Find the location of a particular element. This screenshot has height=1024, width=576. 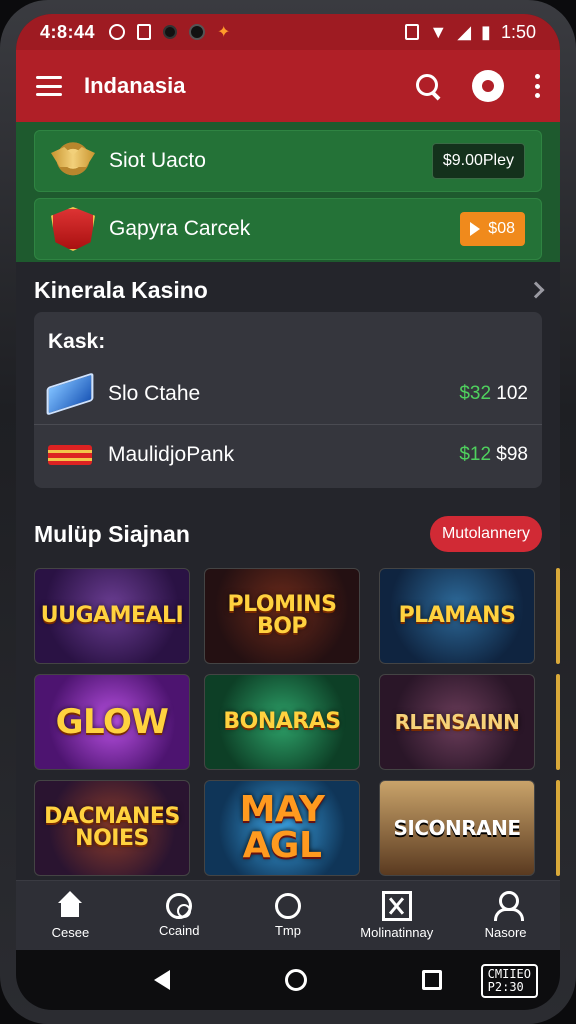

nav-item-profile: Nasore is located at coordinates (505, 915).